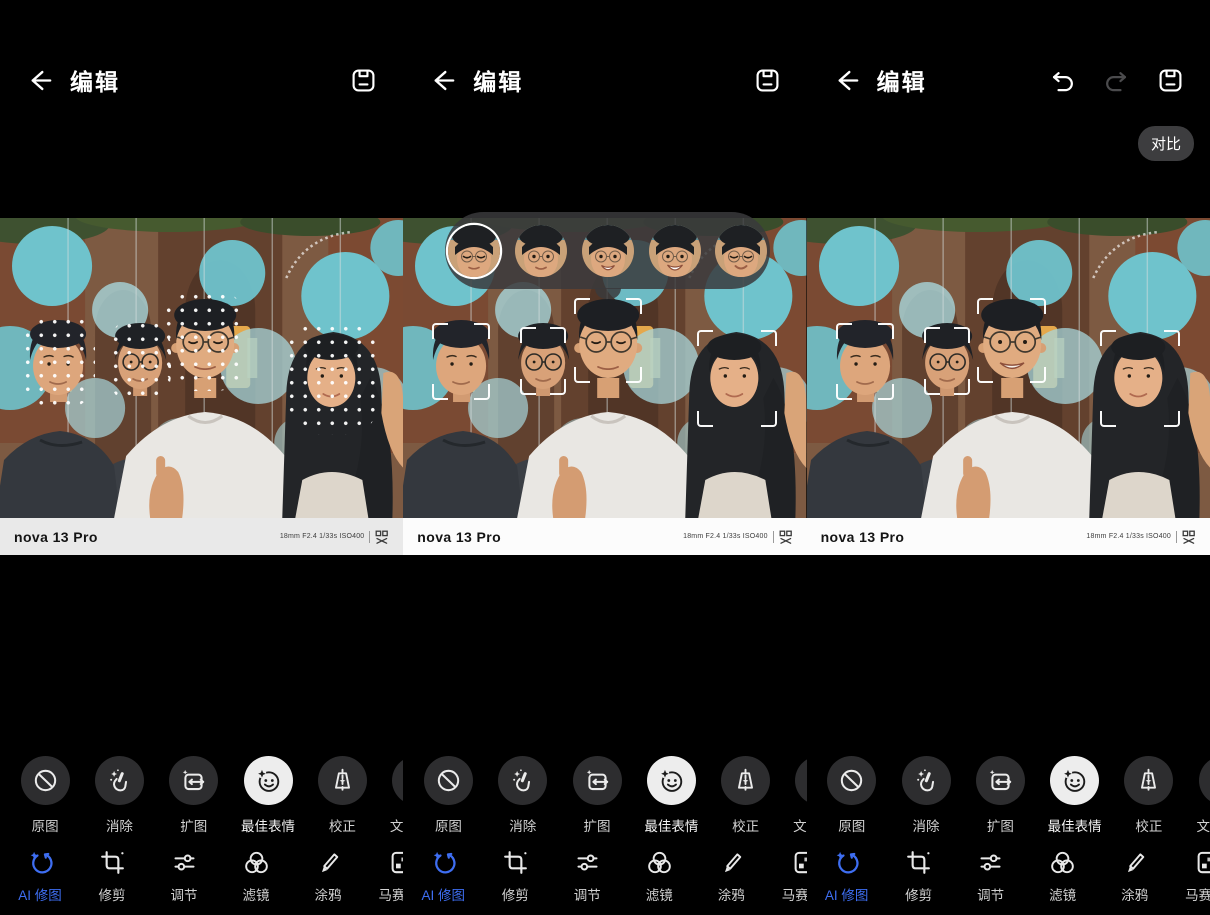 Image resolution: width=1210 pixels, height=915 pixels. What do you see at coordinates (193, 780) in the screenshot?
I see `ai-expand-icon` at bounding box center [193, 780].